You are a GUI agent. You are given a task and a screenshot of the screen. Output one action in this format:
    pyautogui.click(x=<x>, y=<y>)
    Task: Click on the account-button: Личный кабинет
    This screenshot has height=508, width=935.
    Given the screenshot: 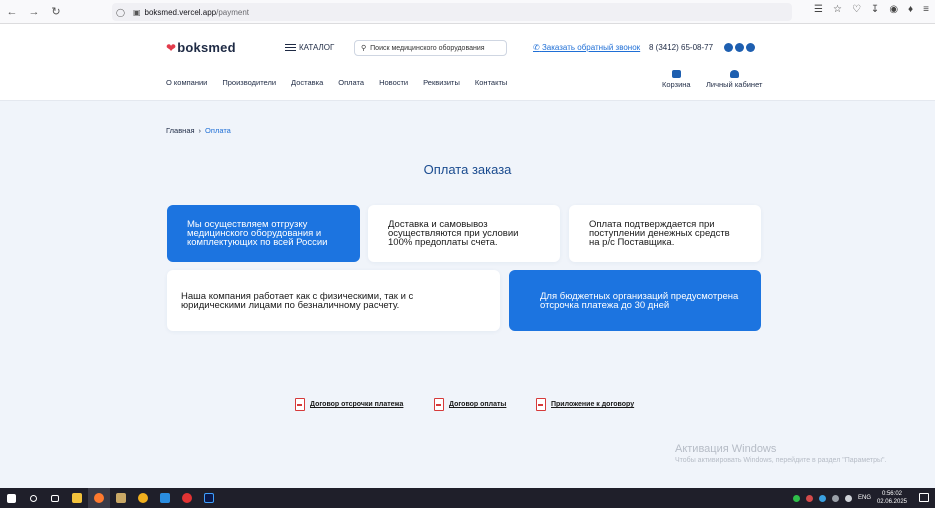 What is the action you would take?
    pyautogui.click(x=734, y=79)
    